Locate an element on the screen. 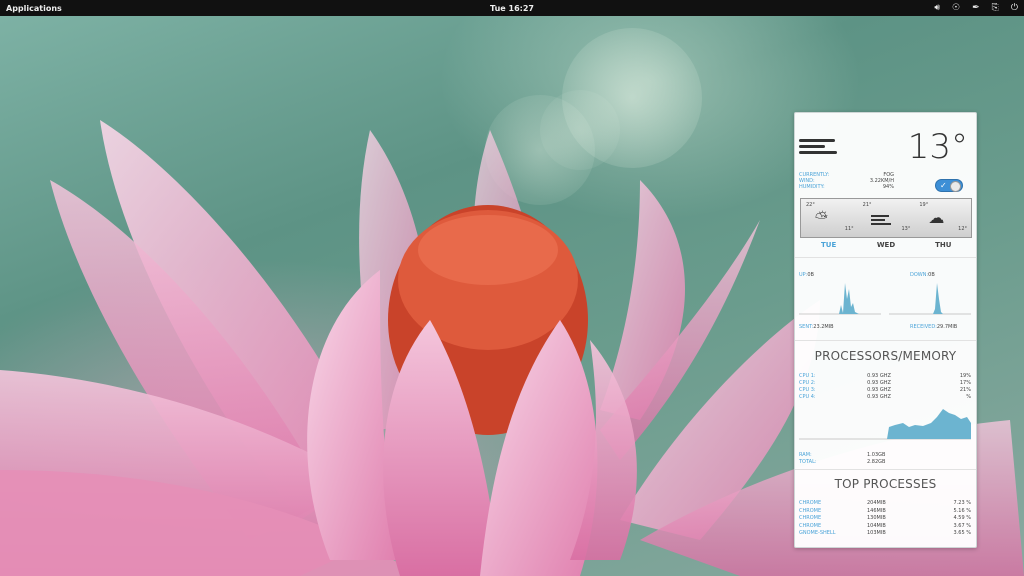 This screenshot has width=1024, height=576. cpu-row: CPU 2: 0.93 GHZ 17% is located at coordinates (885, 383).